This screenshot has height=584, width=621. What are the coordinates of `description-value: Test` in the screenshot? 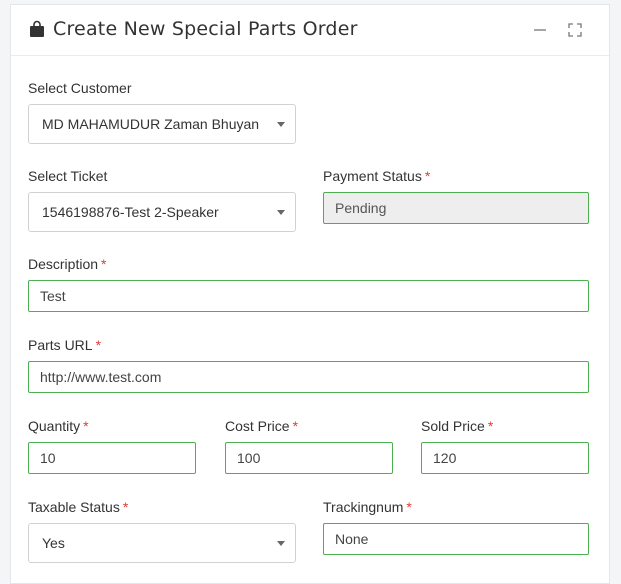 It's located at (53, 296).